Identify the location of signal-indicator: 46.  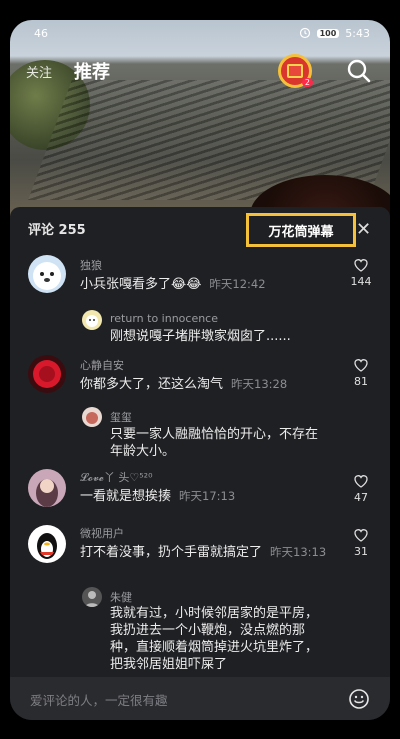
(41, 33).